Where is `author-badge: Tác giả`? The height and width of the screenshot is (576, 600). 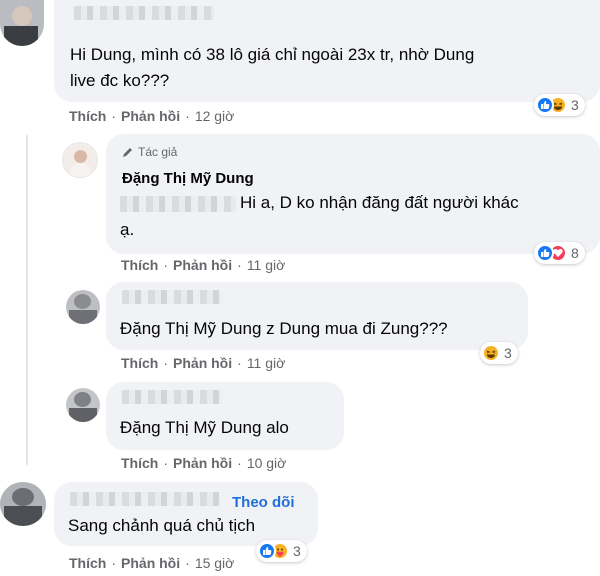 author-badge: Tác giả is located at coordinates (149, 152).